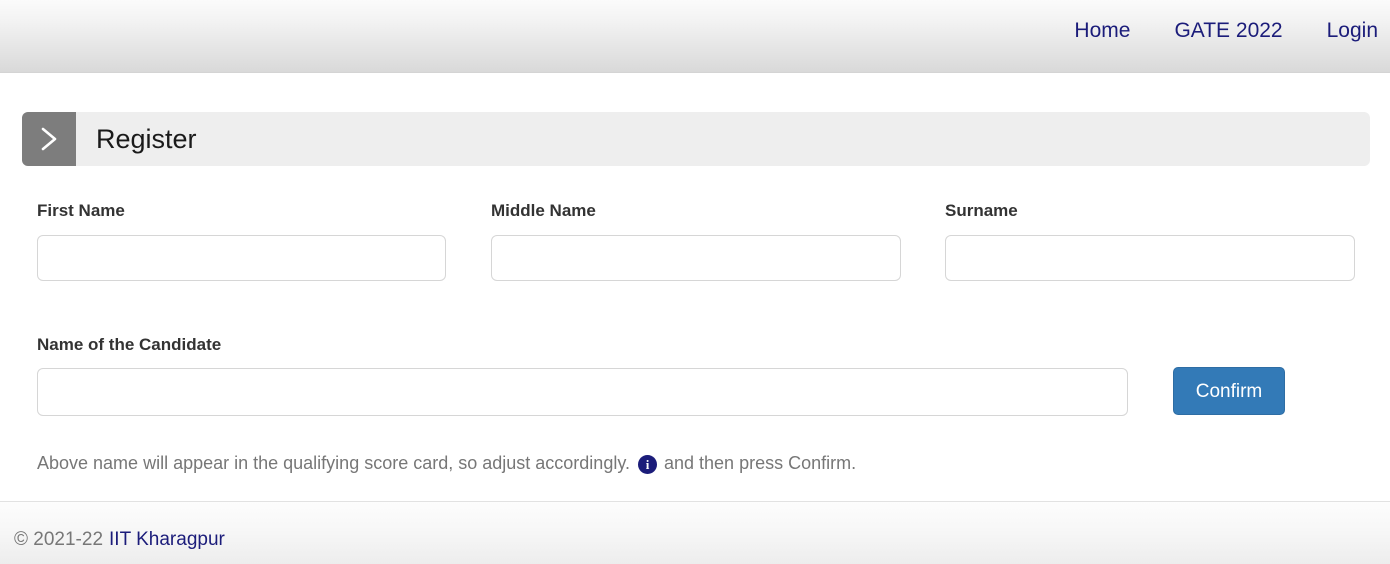 The image size is (1390, 564). I want to click on confirm-button: Confirm, so click(1229, 391).